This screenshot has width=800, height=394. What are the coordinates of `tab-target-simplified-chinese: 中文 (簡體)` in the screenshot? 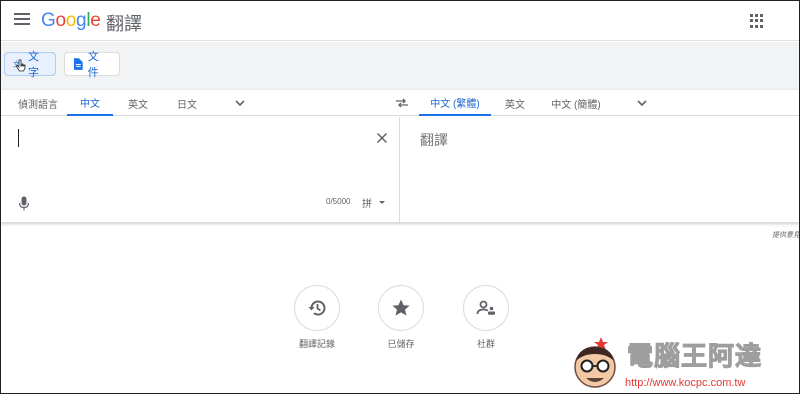 It's located at (576, 103).